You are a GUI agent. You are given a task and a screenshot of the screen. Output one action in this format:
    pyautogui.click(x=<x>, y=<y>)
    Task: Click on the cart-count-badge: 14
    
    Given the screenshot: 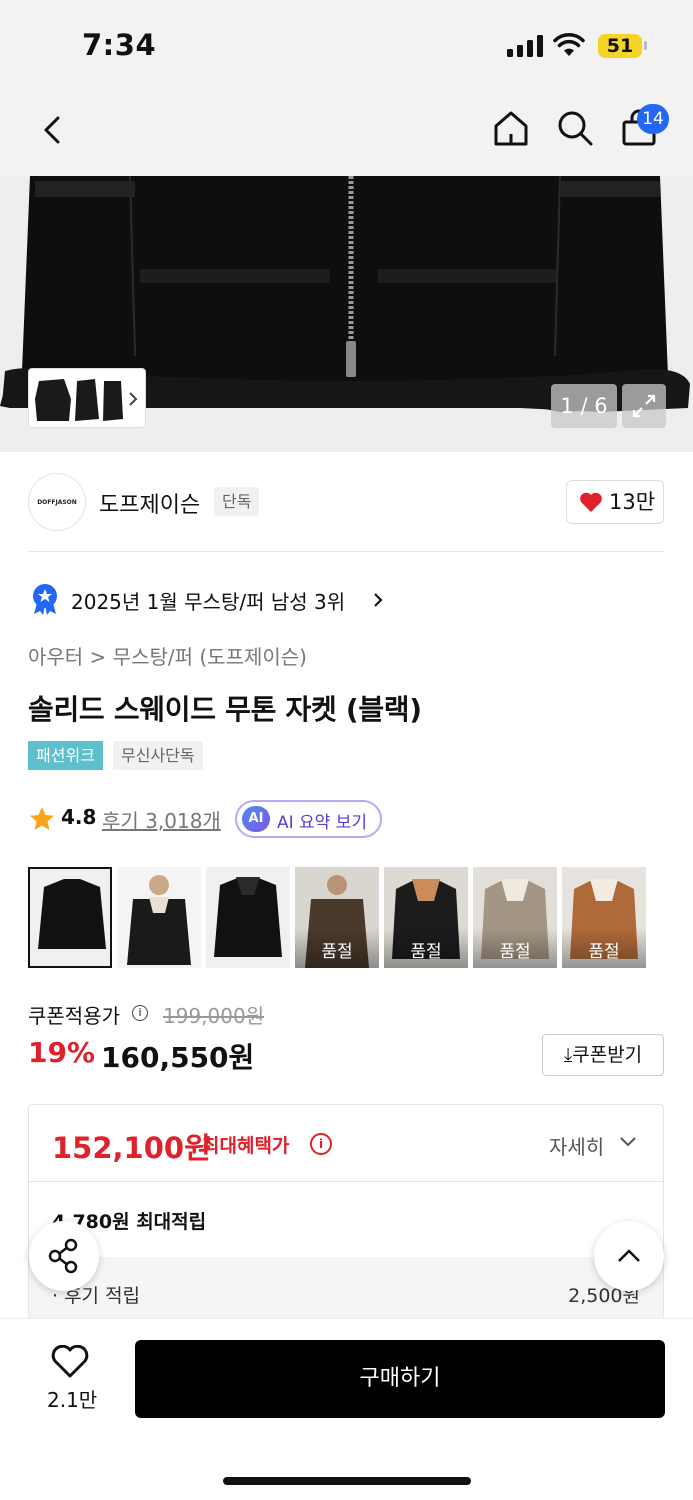 What is the action you would take?
    pyautogui.click(x=653, y=119)
    